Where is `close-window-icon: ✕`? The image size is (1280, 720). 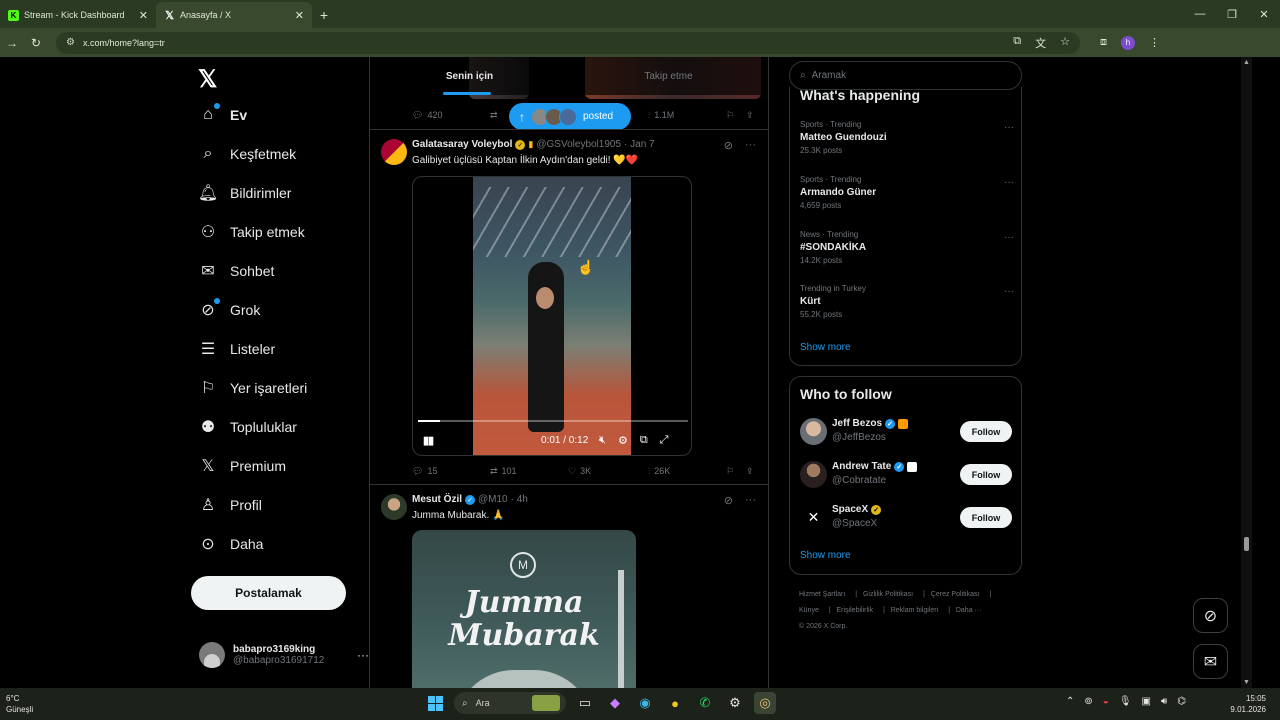
close-window-icon: ✕ is located at coordinates (1264, 14).